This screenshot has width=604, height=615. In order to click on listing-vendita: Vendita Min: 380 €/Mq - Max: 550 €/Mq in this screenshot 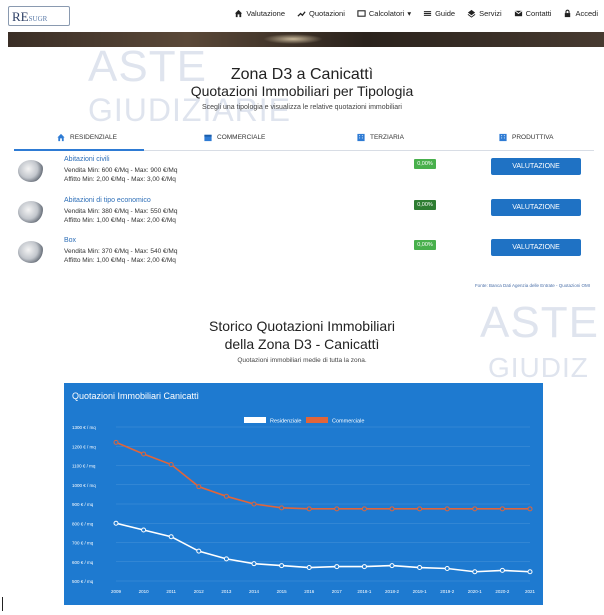, I will do `click(121, 211)`.